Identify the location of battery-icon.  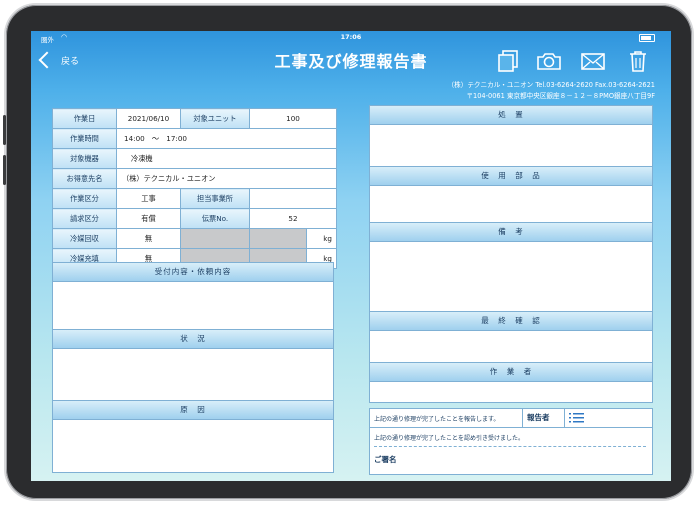
(647, 38).